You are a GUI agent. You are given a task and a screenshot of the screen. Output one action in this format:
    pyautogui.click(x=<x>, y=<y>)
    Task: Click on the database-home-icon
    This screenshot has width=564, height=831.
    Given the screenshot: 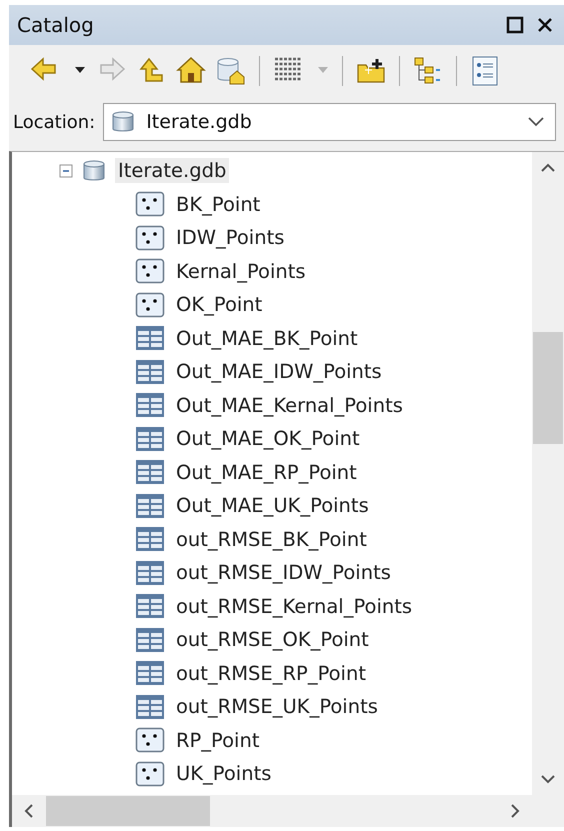 What is the action you would take?
    pyautogui.click(x=231, y=71)
    